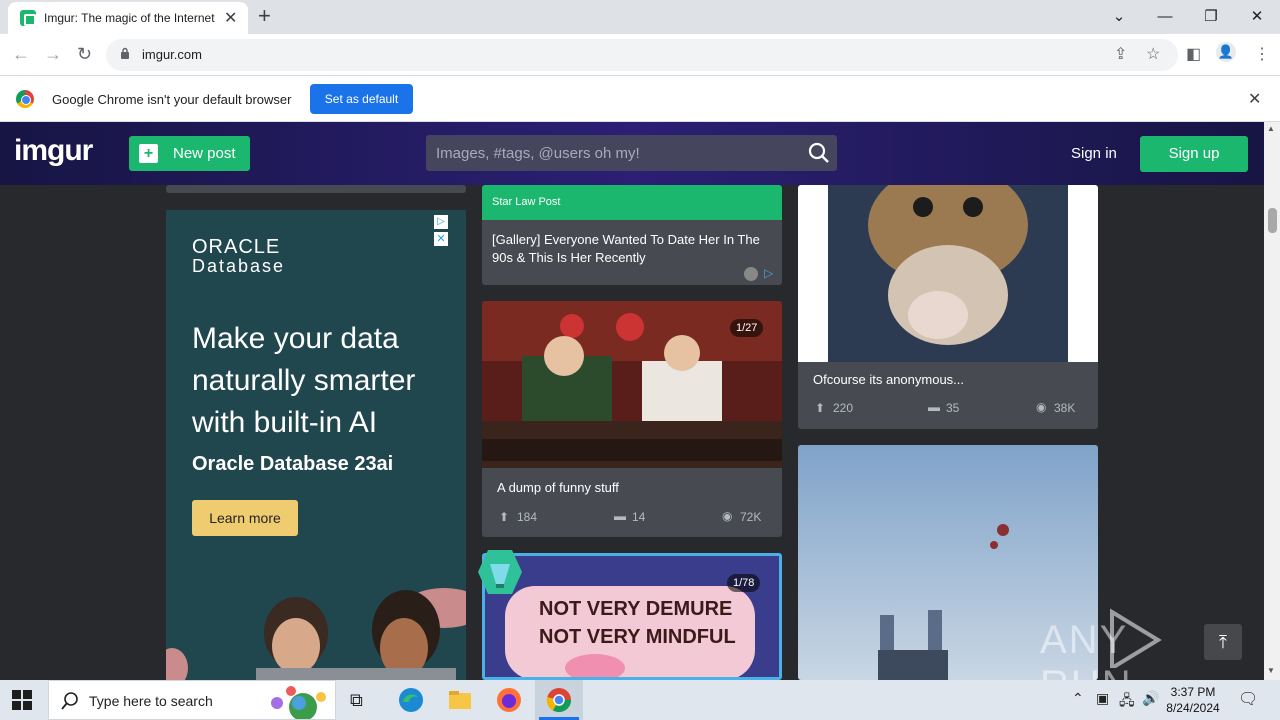 The width and height of the screenshot is (1280, 720). Describe the element at coordinates (632, 202) in the screenshot. I see `promo-header: Star Law Post` at that location.